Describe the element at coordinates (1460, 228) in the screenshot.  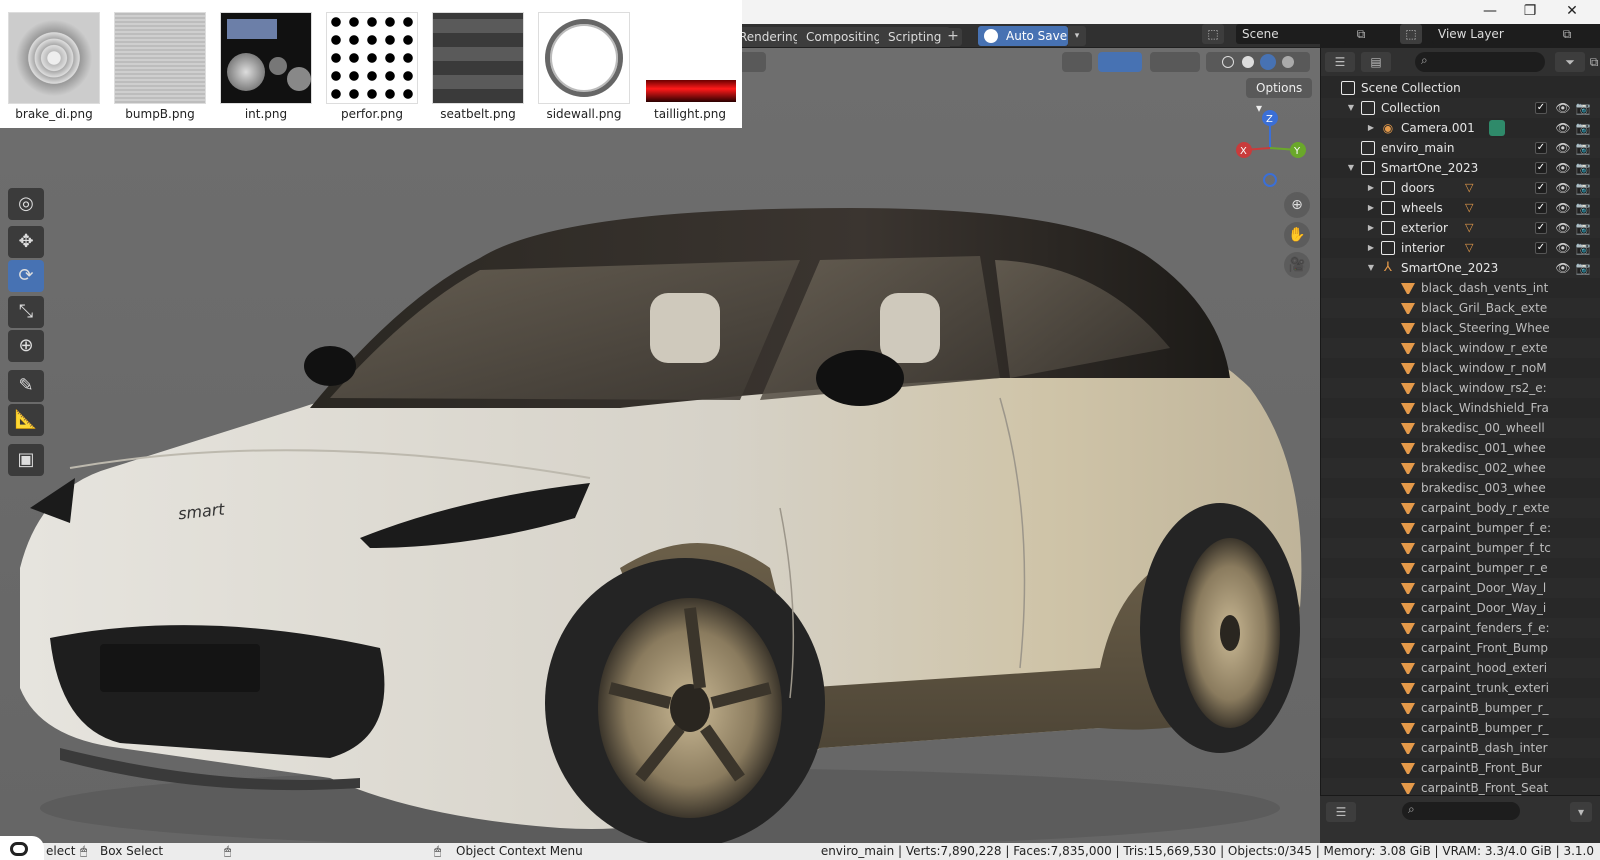
I see `outliner-row: ▶ exterior ▽ ✓ 👁 📷` at that location.